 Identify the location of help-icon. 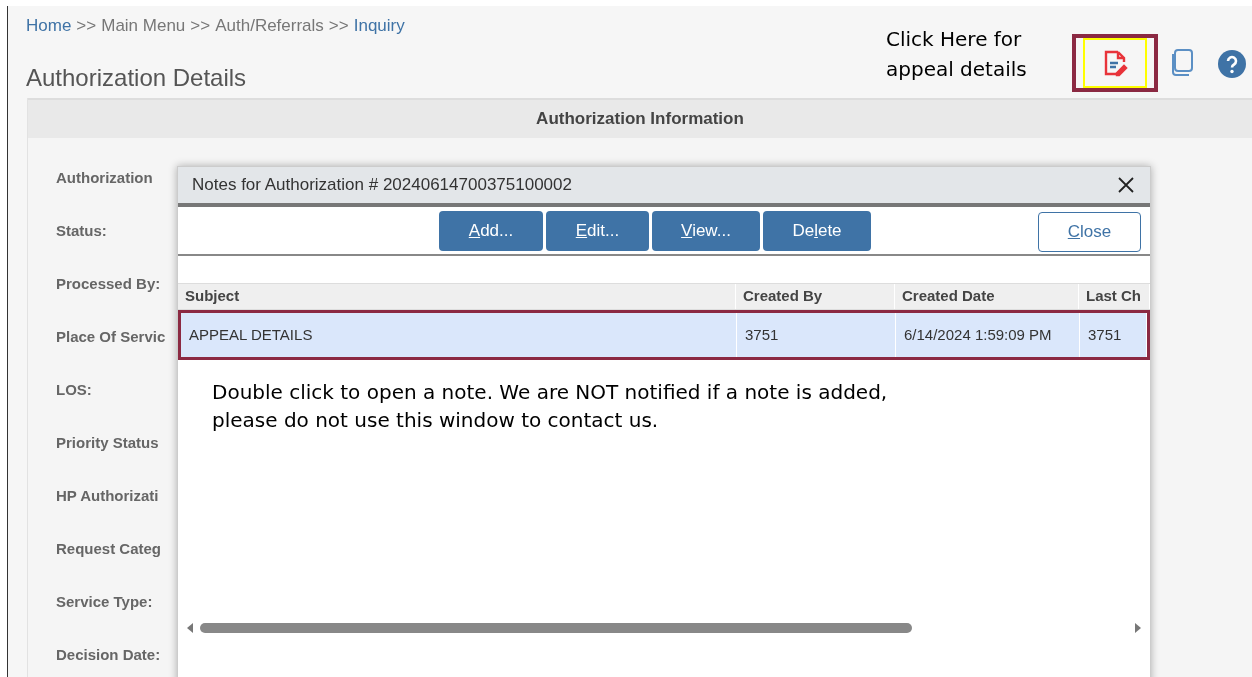
(1232, 64).